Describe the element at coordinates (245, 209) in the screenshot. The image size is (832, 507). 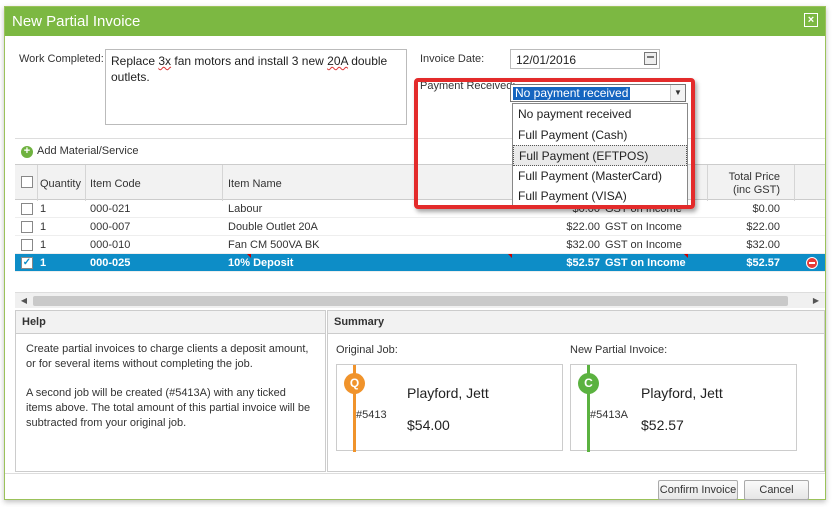
I see `row-name: Labour` at that location.